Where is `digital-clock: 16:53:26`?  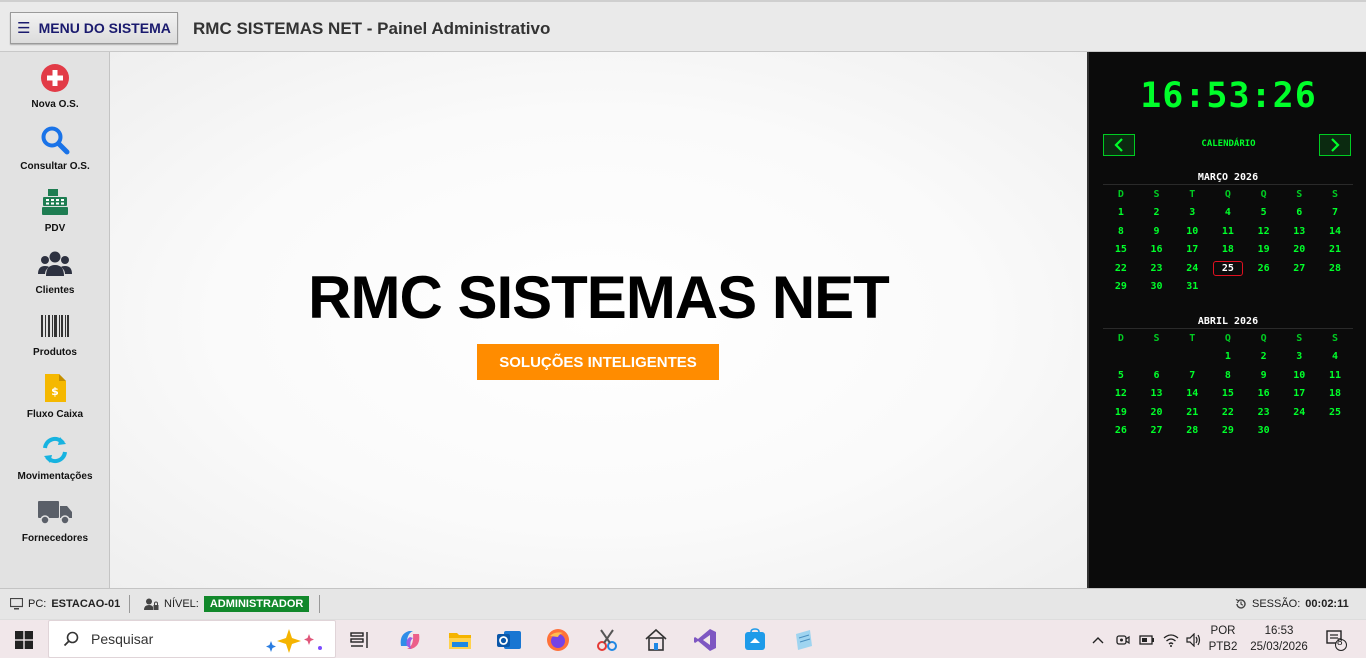
digital-clock: 16:53:26 is located at coordinates (1228, 96).